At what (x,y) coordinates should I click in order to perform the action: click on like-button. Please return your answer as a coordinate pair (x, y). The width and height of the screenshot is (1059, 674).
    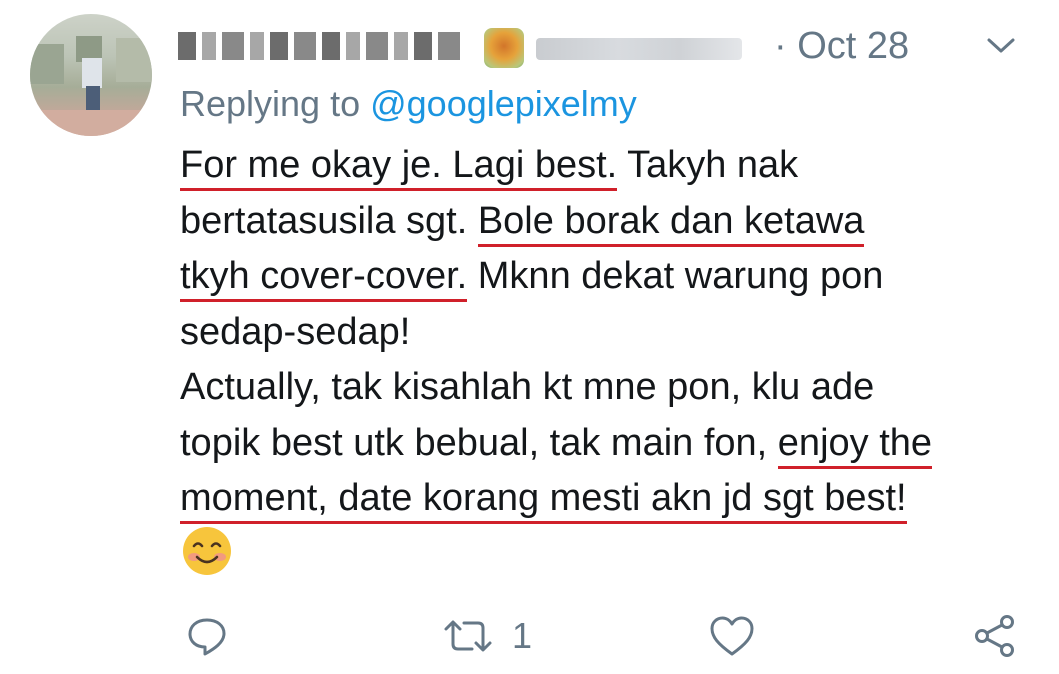
    Looking at the image, I should click on (732, 636).